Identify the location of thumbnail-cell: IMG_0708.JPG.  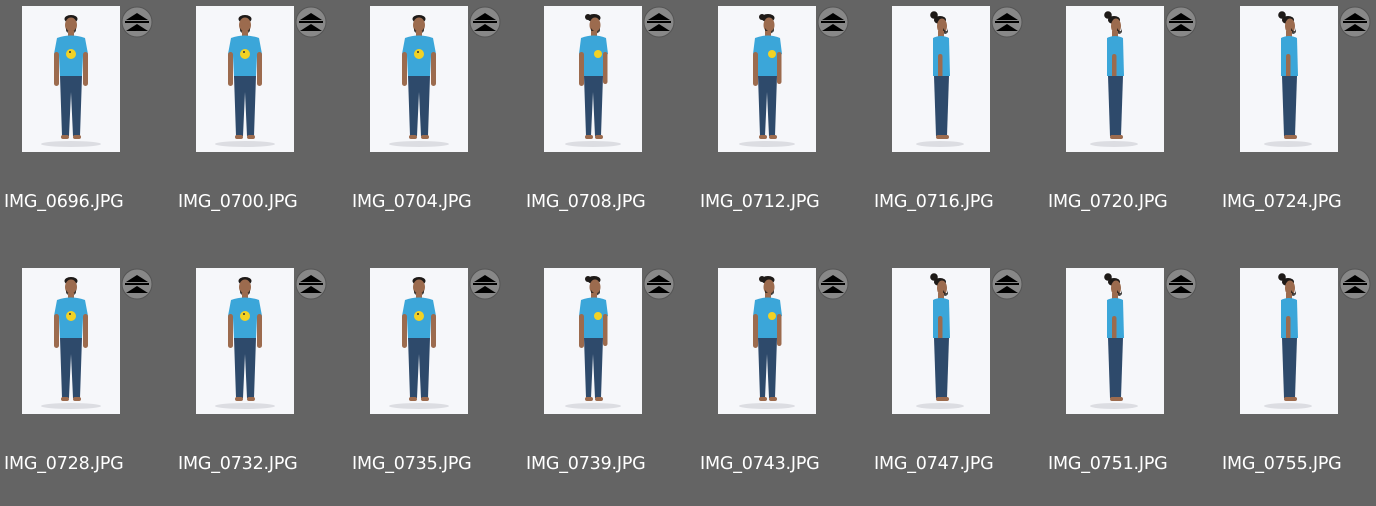
(609, 122).